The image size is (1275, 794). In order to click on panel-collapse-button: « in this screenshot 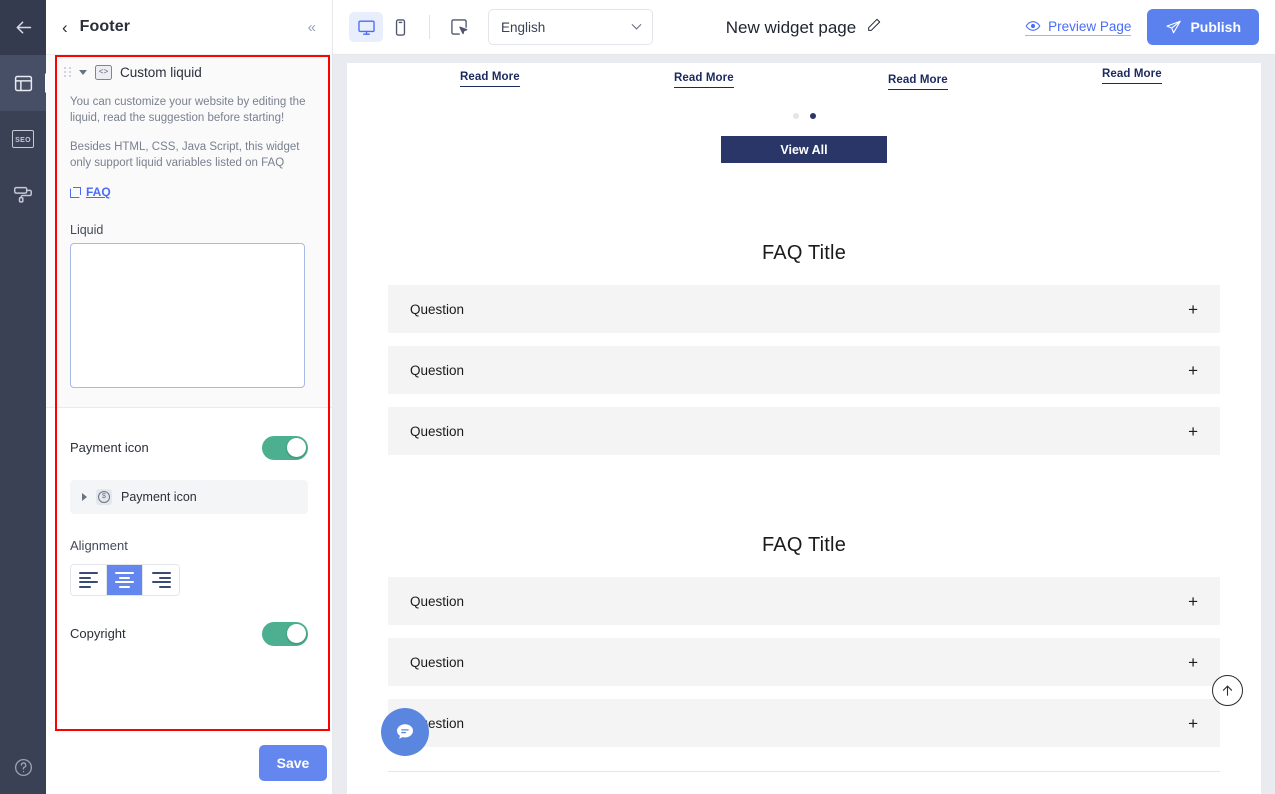, I will do `click(312, 27)`.